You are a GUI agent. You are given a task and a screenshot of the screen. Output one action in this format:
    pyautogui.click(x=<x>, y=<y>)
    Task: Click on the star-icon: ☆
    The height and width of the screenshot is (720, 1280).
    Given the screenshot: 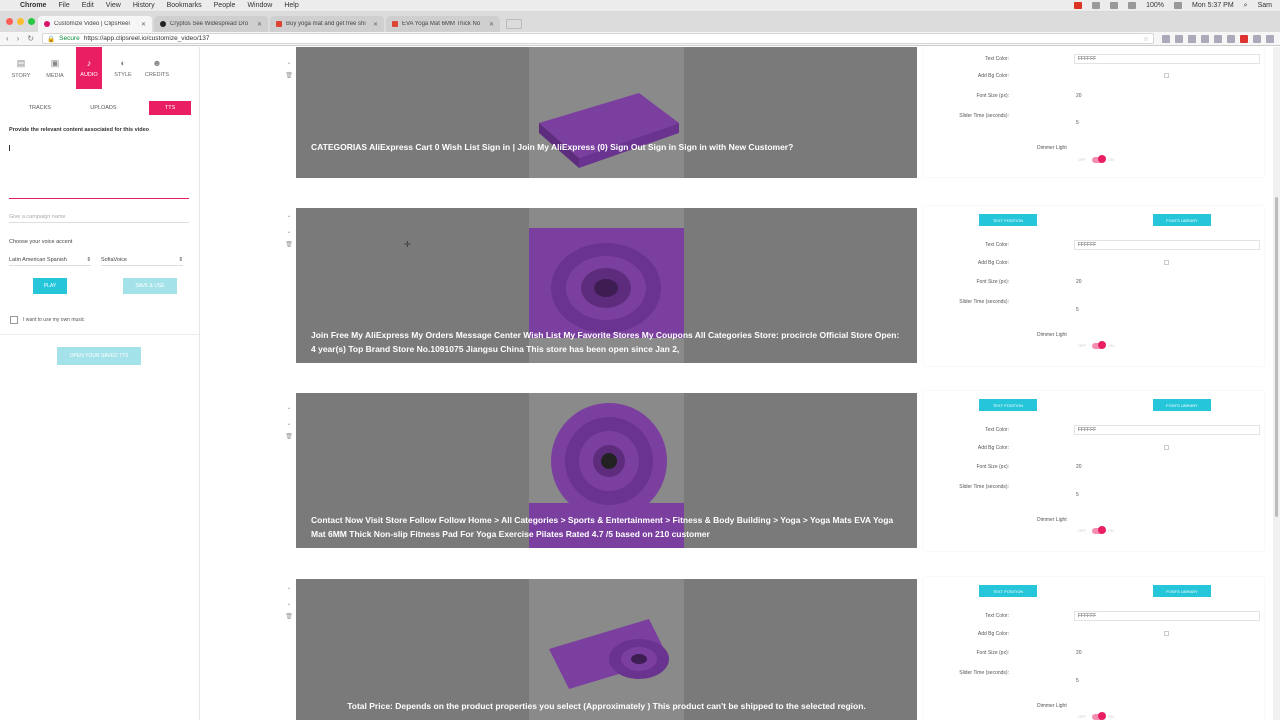 What is the action you would take?
    pyautogui.click(x=1146, y=39)
    